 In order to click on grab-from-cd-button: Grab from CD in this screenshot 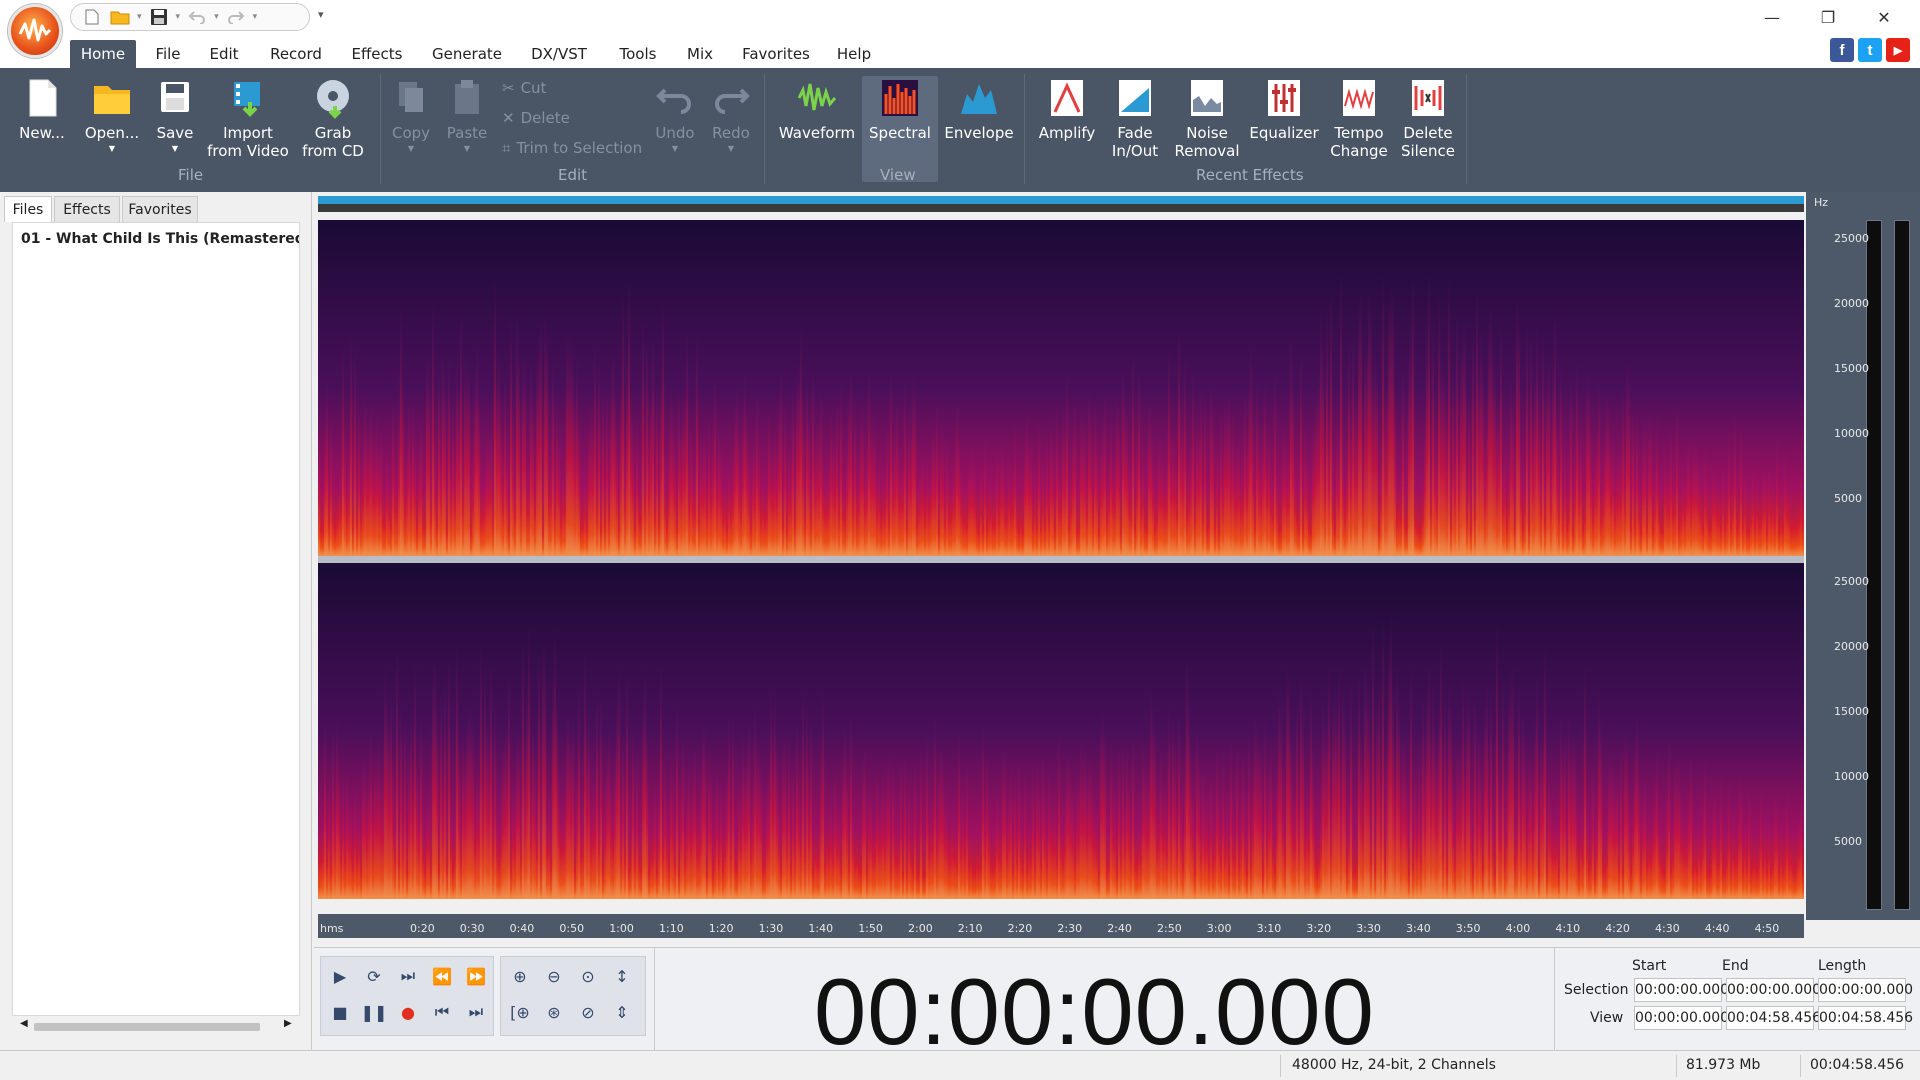, I will do `click(333, 129)`.